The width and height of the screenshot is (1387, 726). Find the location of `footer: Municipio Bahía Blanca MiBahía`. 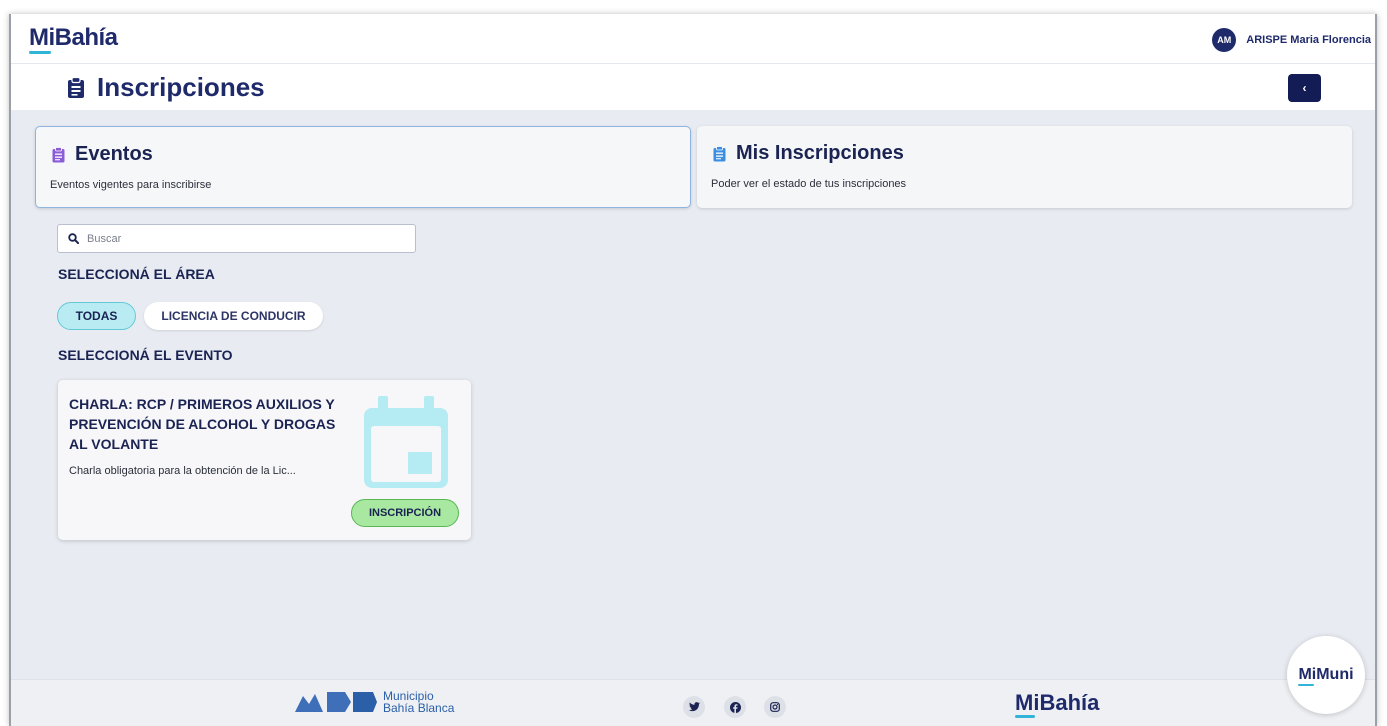

footer: Municipio Bahía Blanca MiBahía is located at coordinates (693, 702).